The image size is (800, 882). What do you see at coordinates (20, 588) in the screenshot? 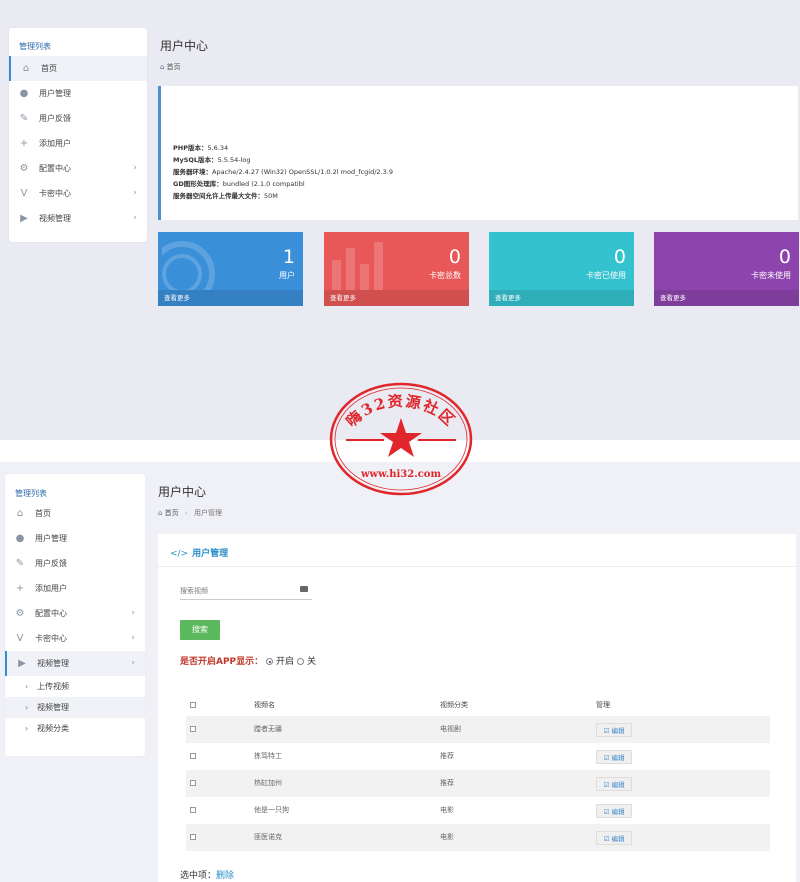
I see `user-add-icon: +` at bounding box center [20, 588].